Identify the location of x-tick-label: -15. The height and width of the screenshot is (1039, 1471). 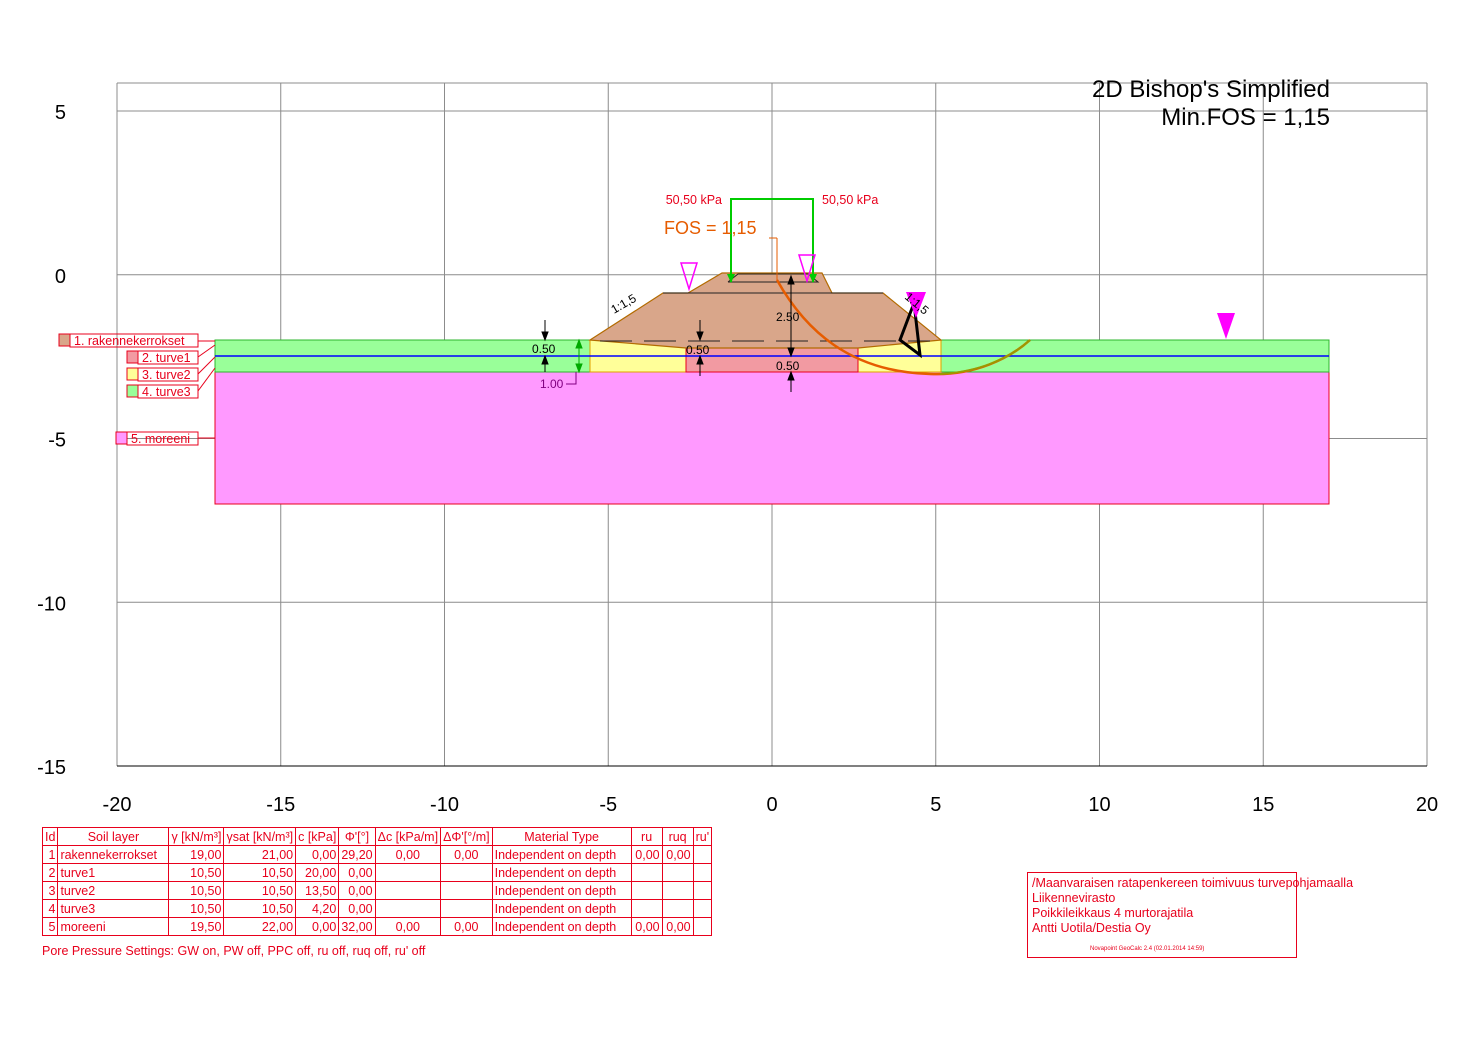
(280, 805).